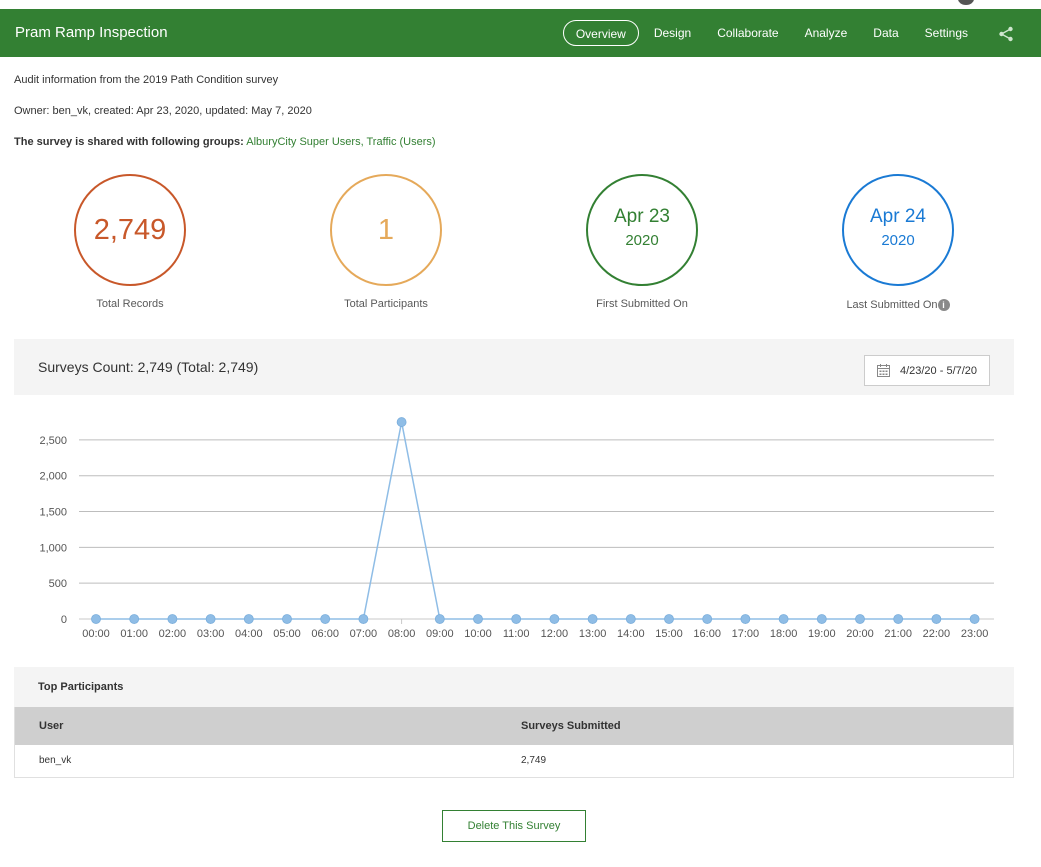  I want to click on x-tick-label: 12:00, so click(555, 634).